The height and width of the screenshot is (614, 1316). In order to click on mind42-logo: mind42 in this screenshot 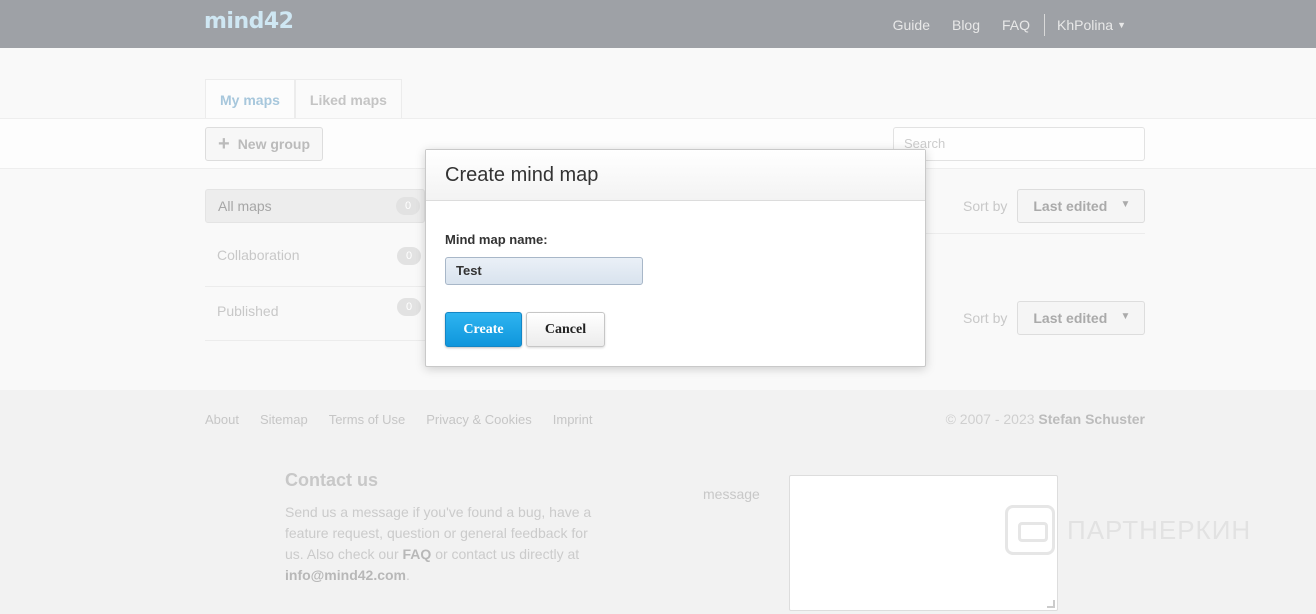, I will do `click(249, 21)`.